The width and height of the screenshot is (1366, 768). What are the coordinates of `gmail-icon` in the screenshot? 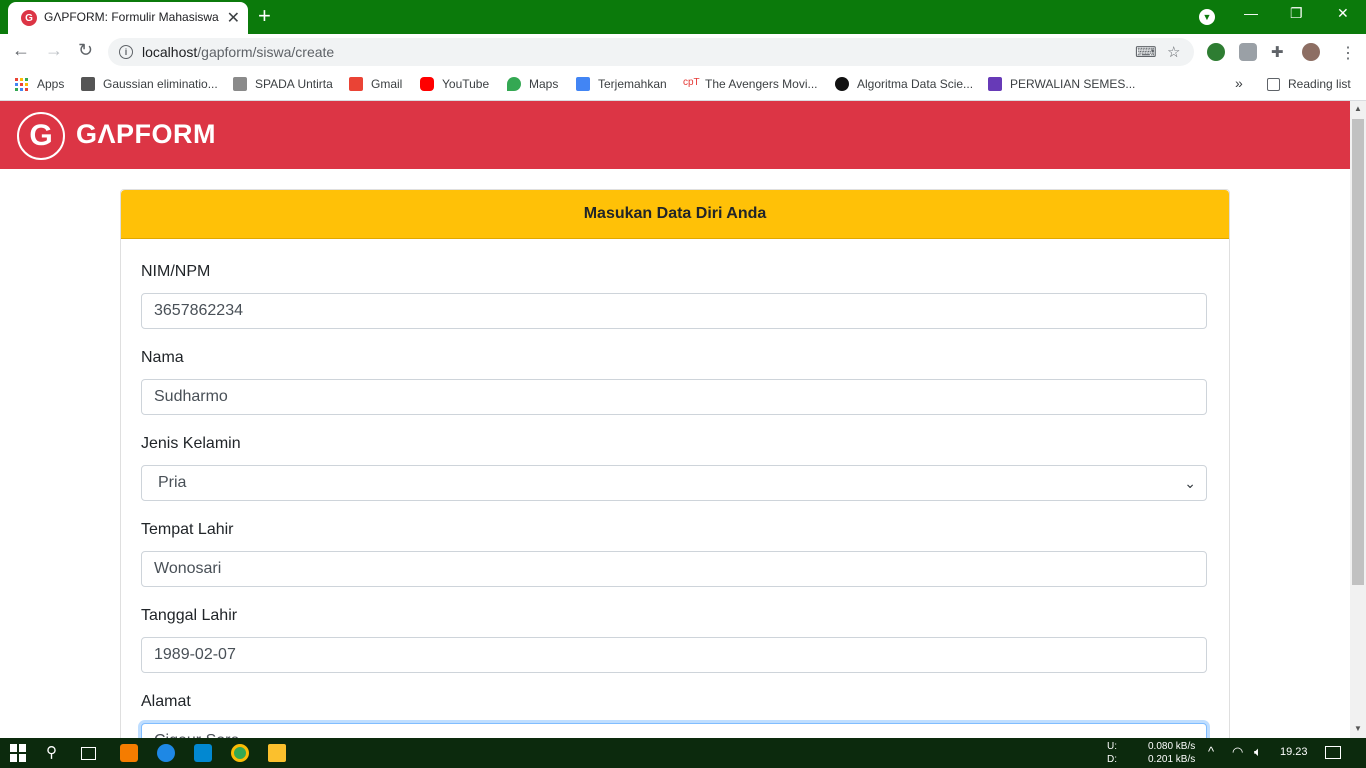 It's located at (356, 84).